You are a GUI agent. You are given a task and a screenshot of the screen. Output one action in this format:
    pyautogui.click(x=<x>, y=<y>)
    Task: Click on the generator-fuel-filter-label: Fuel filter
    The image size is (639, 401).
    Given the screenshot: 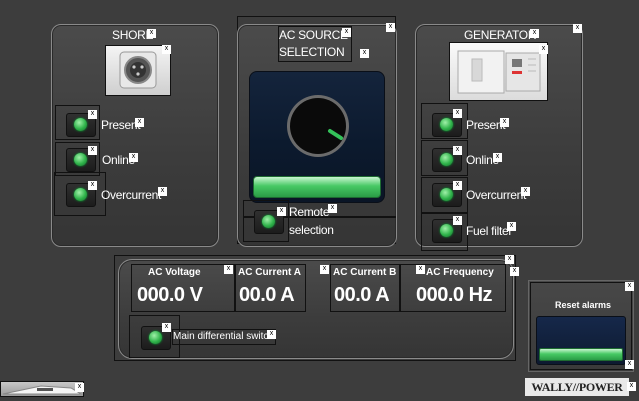 What is the action you would take?
    pyautogui.click(x=489, y=231)
    